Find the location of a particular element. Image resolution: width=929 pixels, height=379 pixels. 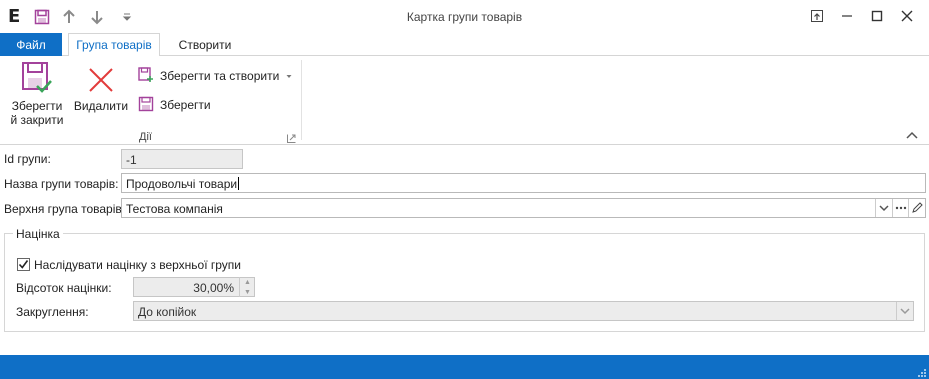

collapse-ribbon-icon is located at coordinates (912, 135).